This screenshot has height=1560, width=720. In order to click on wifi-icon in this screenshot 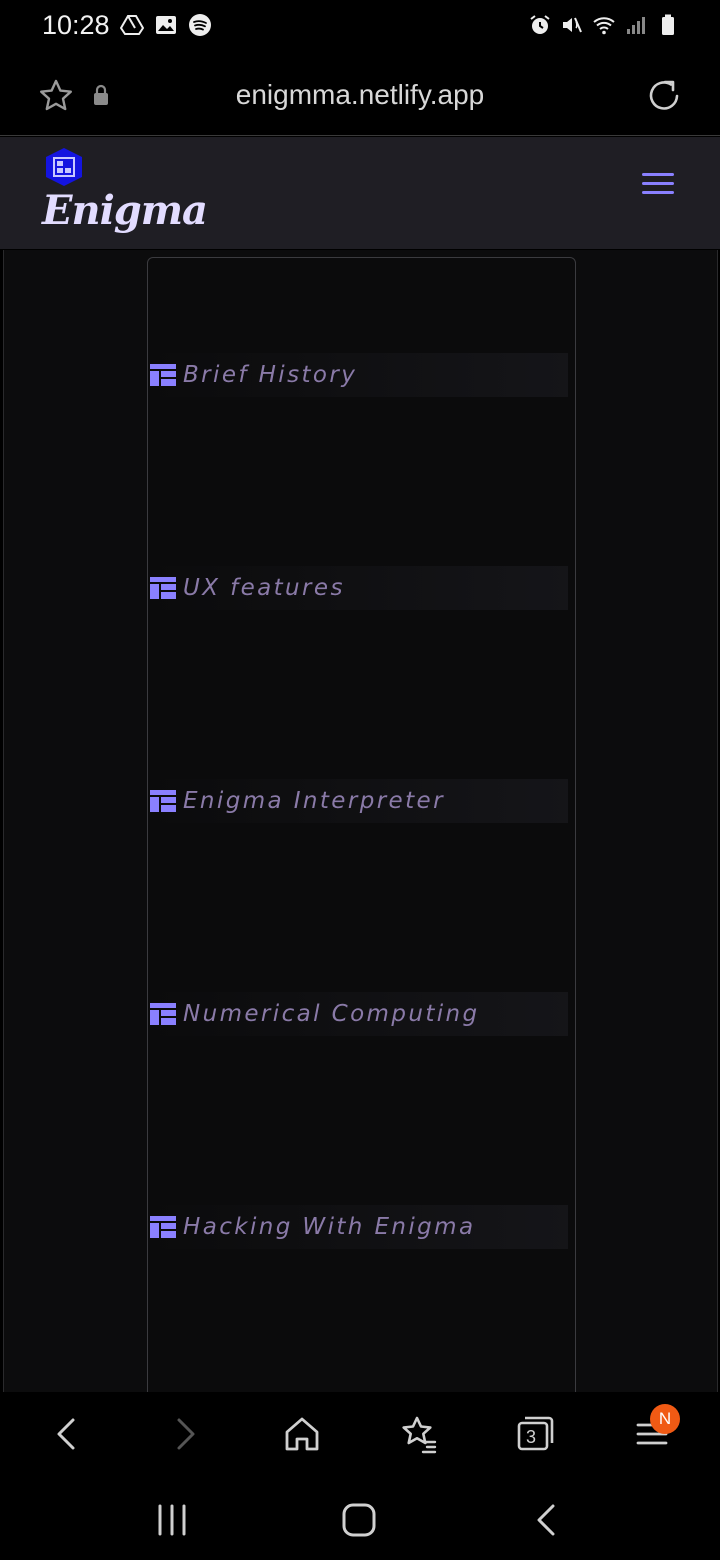, I will do `click(604, 26)`.